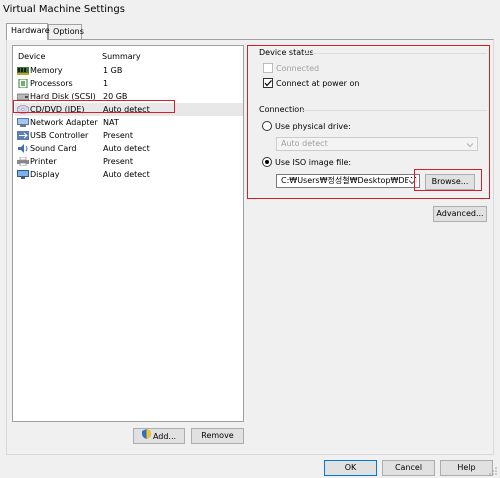  Describe the element at coordinates (64, 9) in the screenshot. I see `window-title: Virtual Machine Settings` at that location.